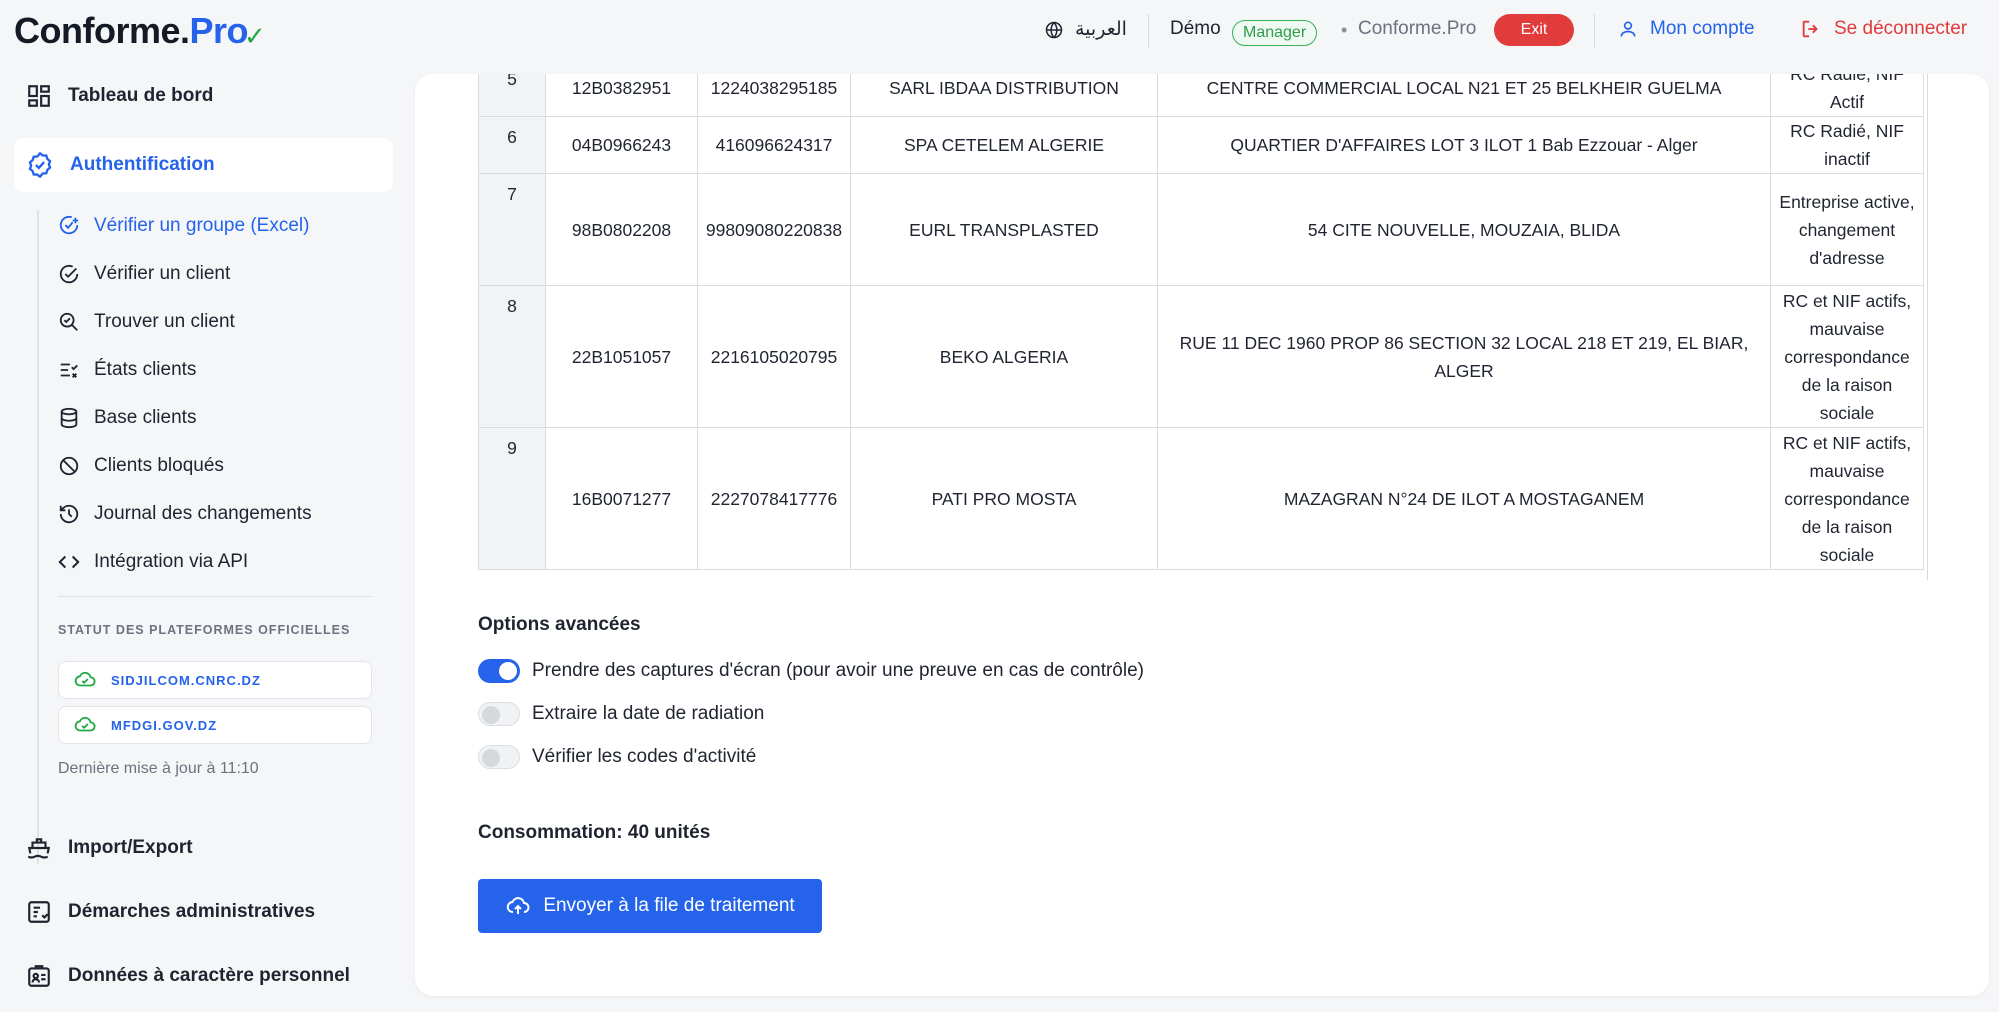  What do you see at coordinates (203, 513) in the screenshot?
I see `sidebar-item-label: Journal des changements` at bounding box center [203, 513].